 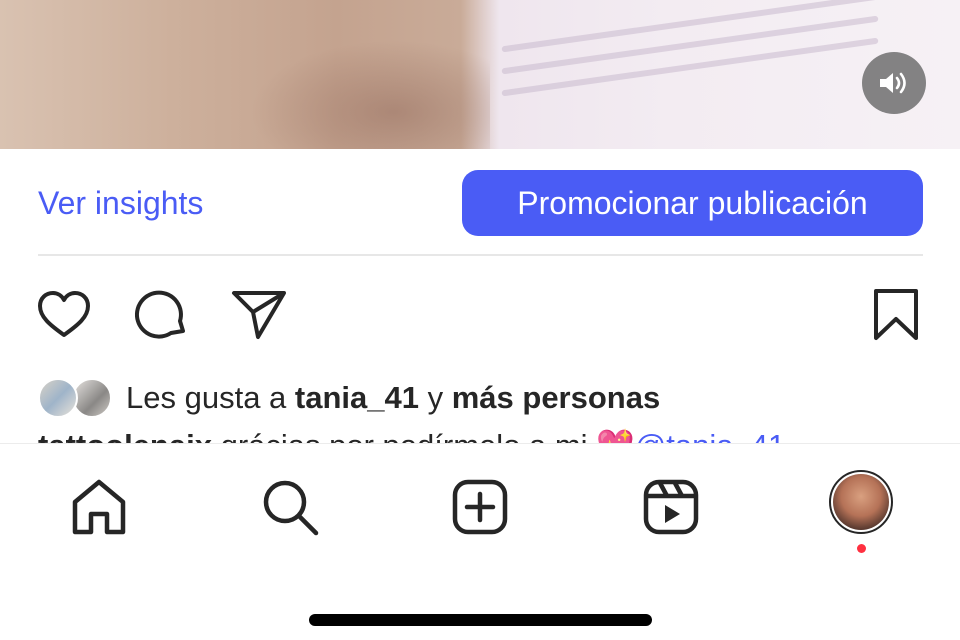 I want to click on likes-summary: Les gusta a tania_41 y más personas, so click(x=349, y=398).